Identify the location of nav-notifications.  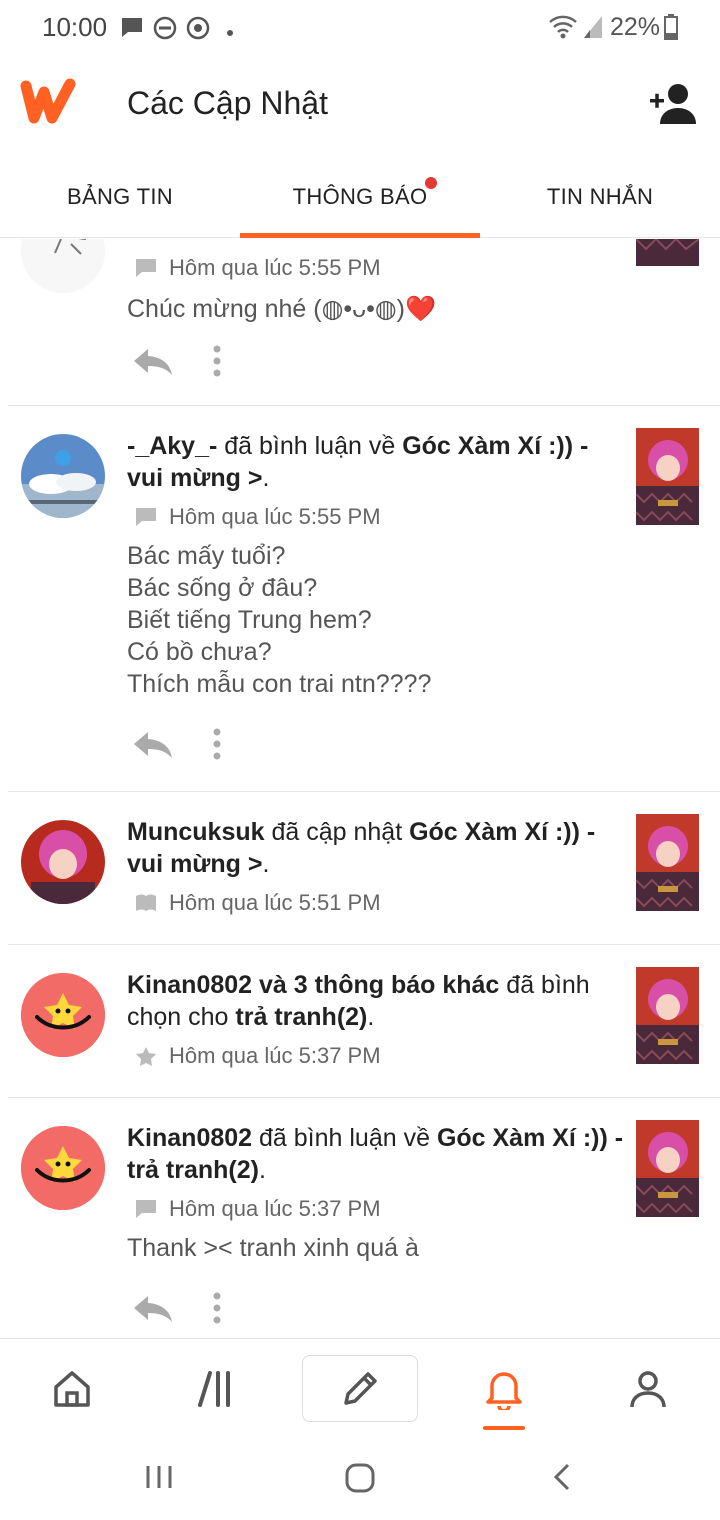
(504, 1389).